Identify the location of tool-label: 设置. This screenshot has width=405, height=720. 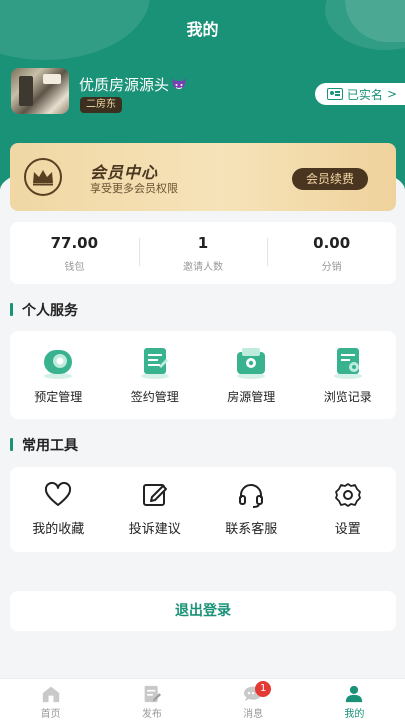
(347, 529).